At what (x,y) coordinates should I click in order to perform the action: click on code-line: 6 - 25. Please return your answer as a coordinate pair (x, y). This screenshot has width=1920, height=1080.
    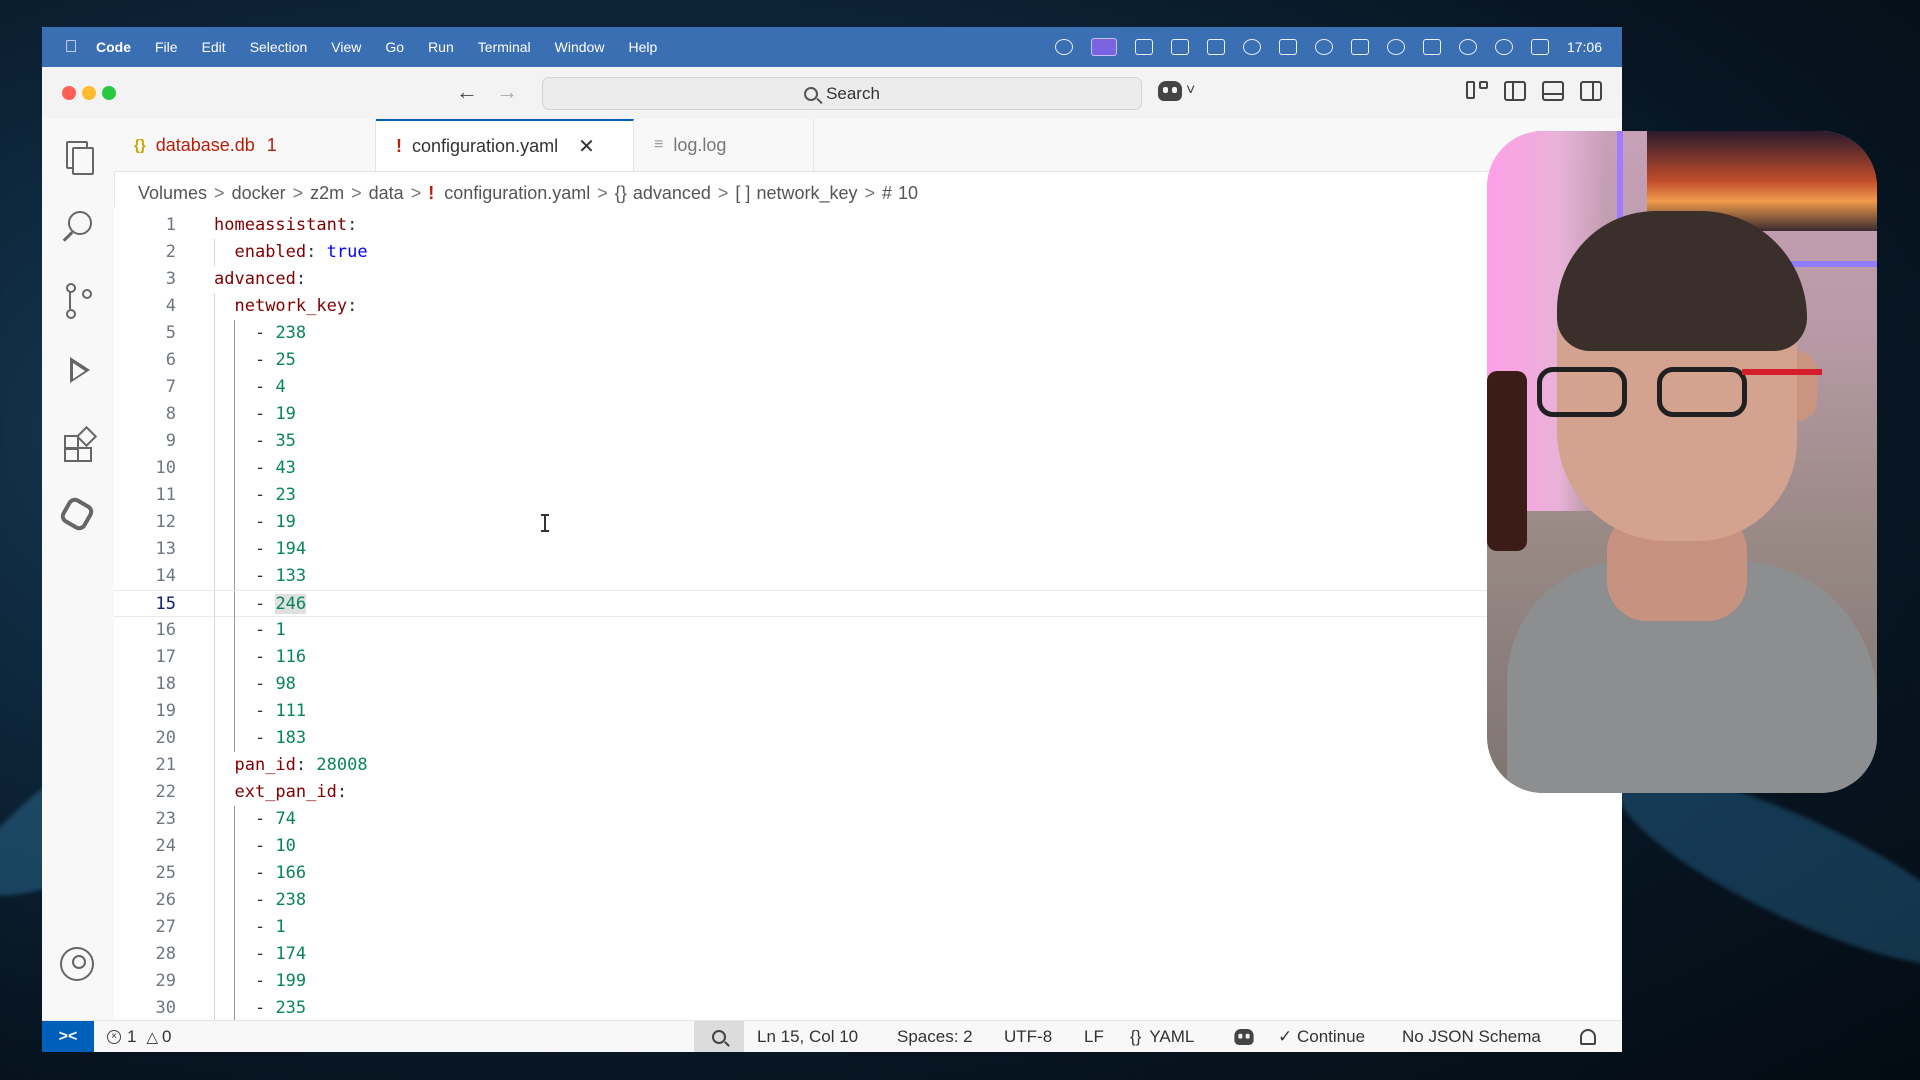
    Looking at the image, I should click on (868, 360).